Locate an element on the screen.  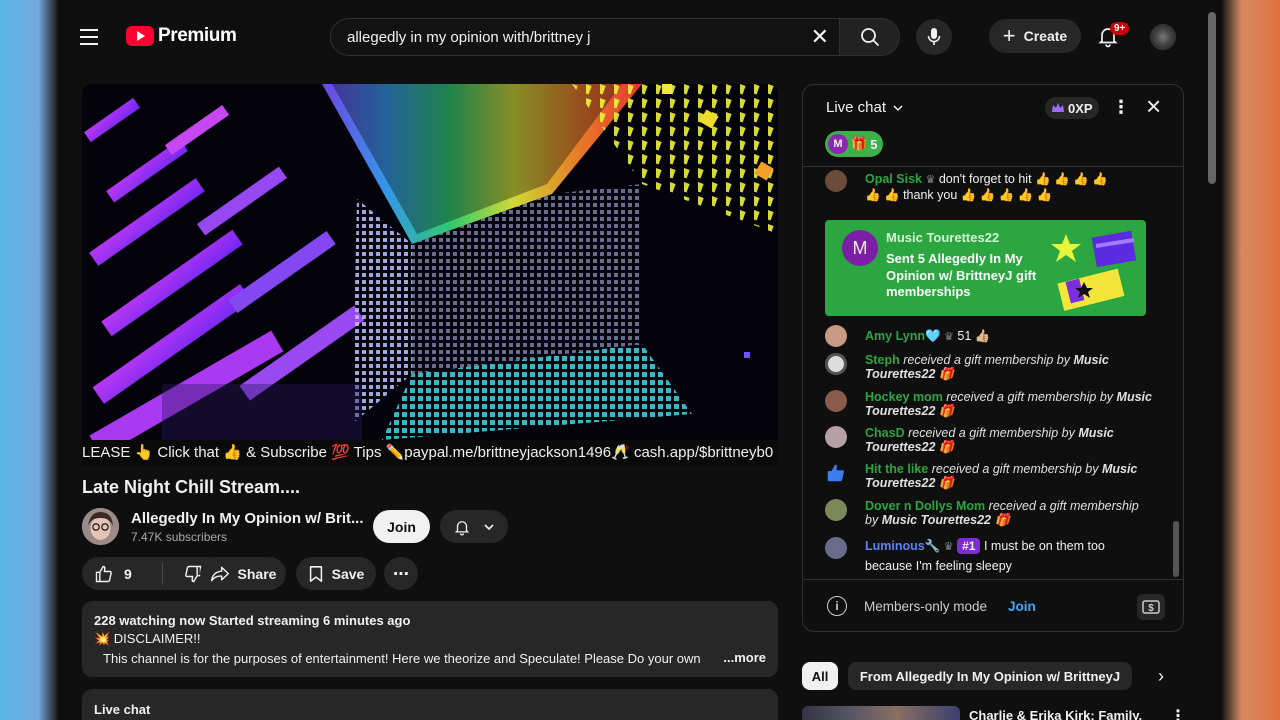
chat-message: Amy Lynn🩵 ♛ 51 👍🏼 is located at coordinates (990, 336).